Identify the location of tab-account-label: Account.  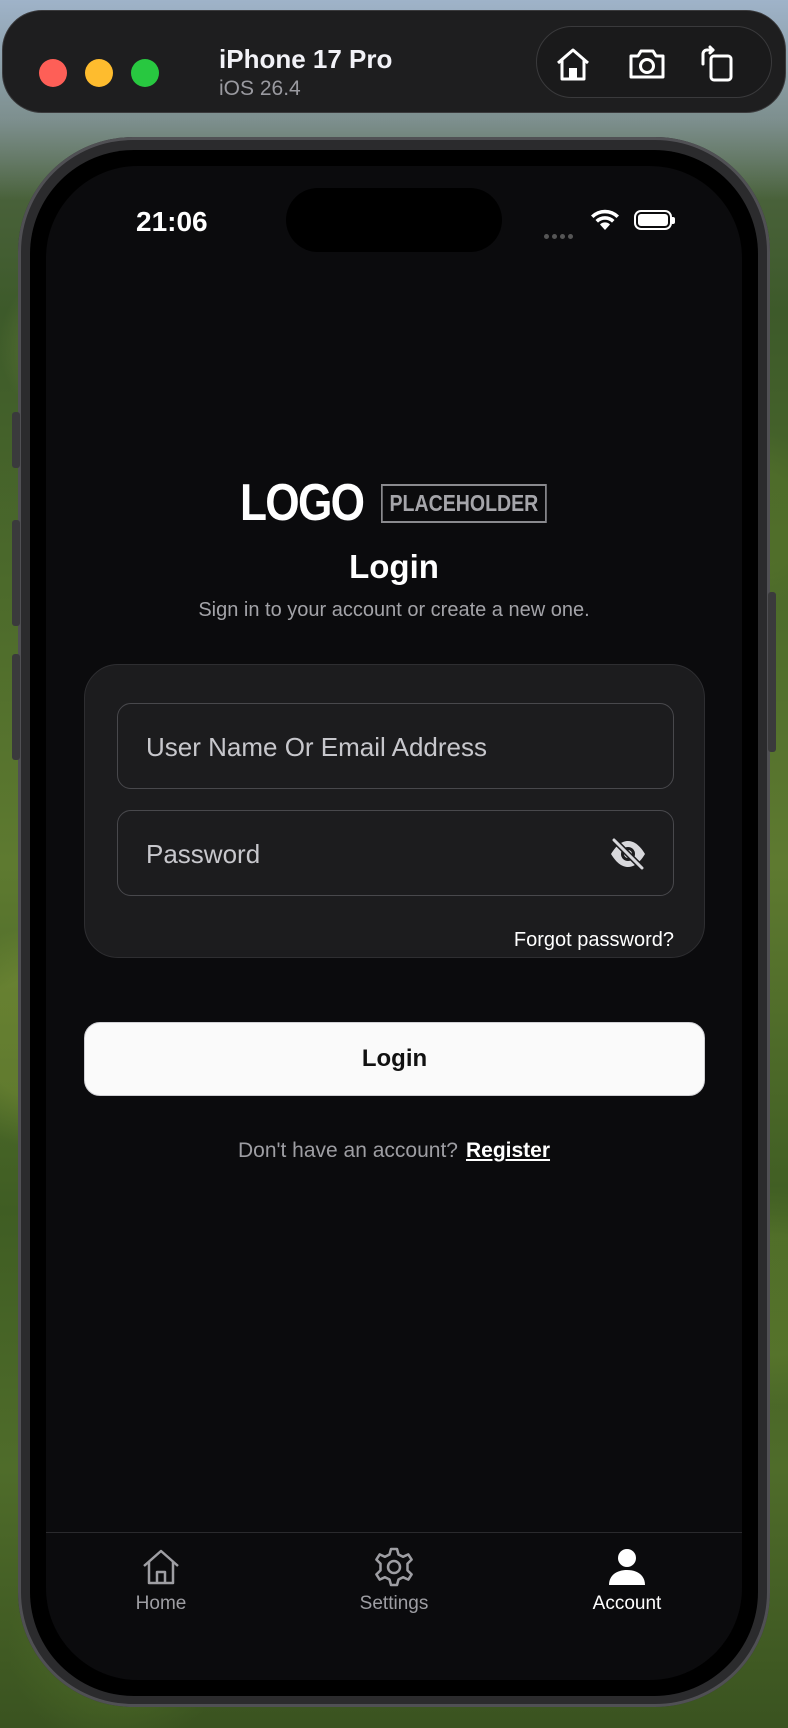
(627, 1603).